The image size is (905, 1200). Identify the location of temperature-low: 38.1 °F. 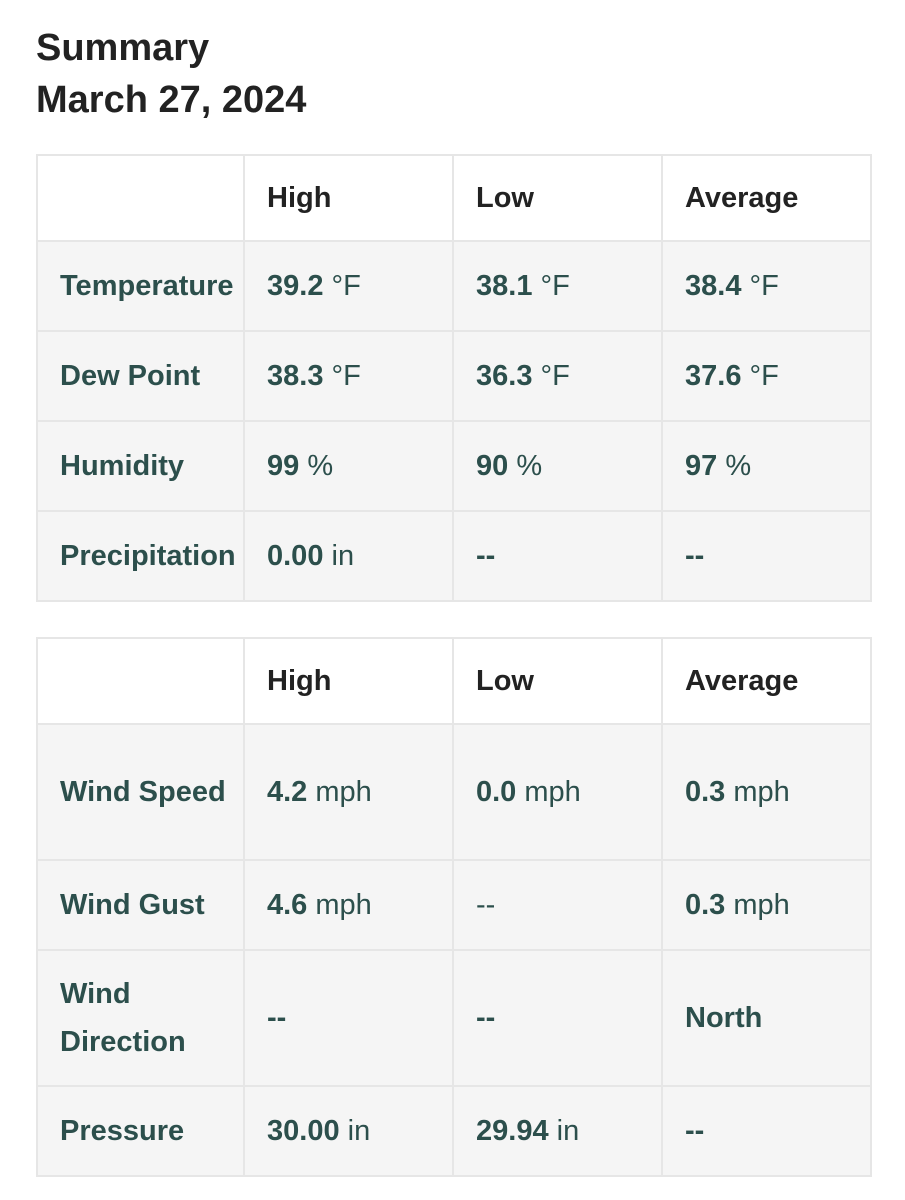
(557, 286).